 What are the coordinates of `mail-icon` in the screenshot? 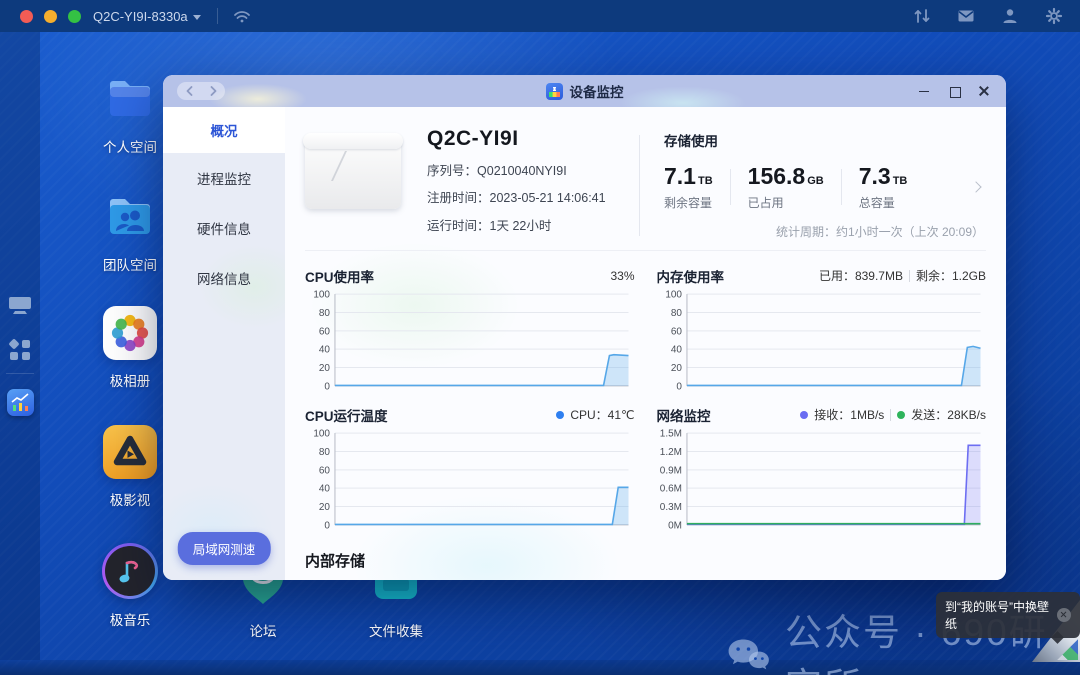 It's located at (966, 16).